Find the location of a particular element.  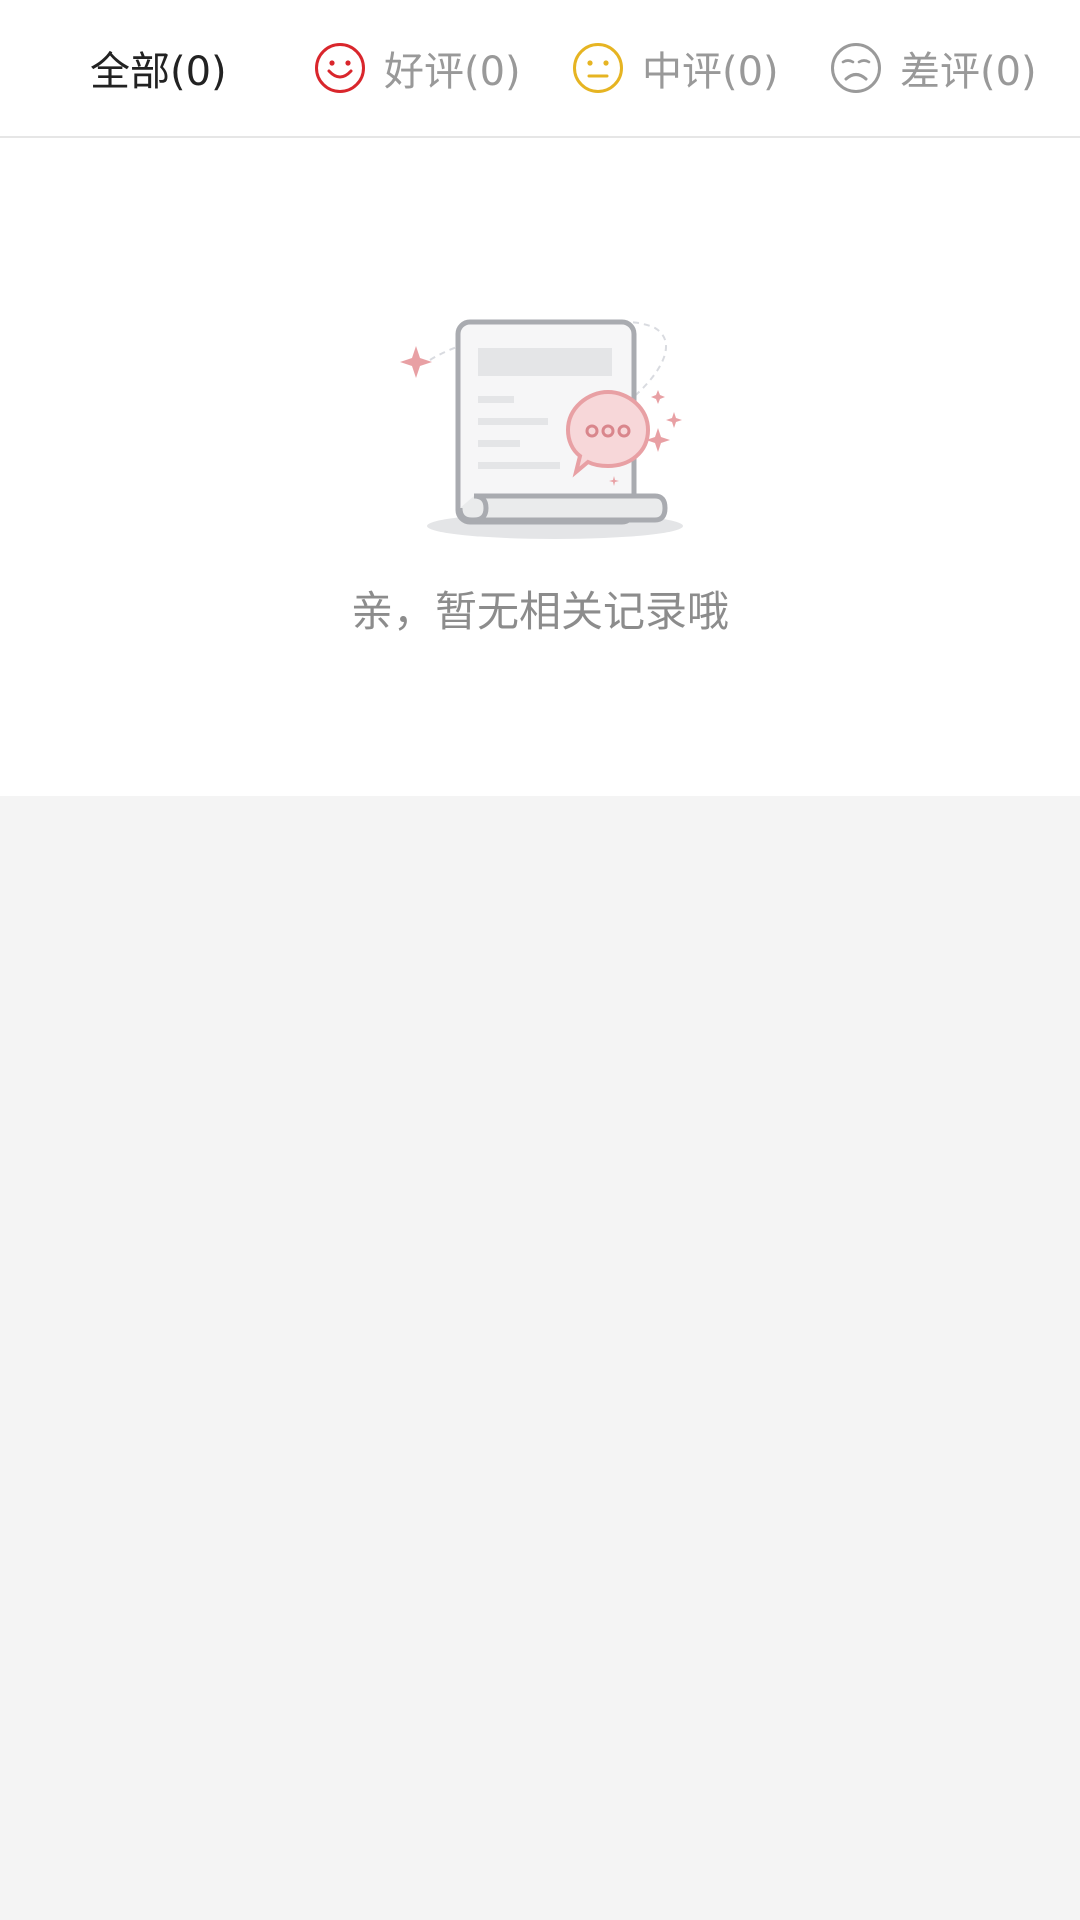

tab-all: 全部(0) is located at coordinates (158, 68).